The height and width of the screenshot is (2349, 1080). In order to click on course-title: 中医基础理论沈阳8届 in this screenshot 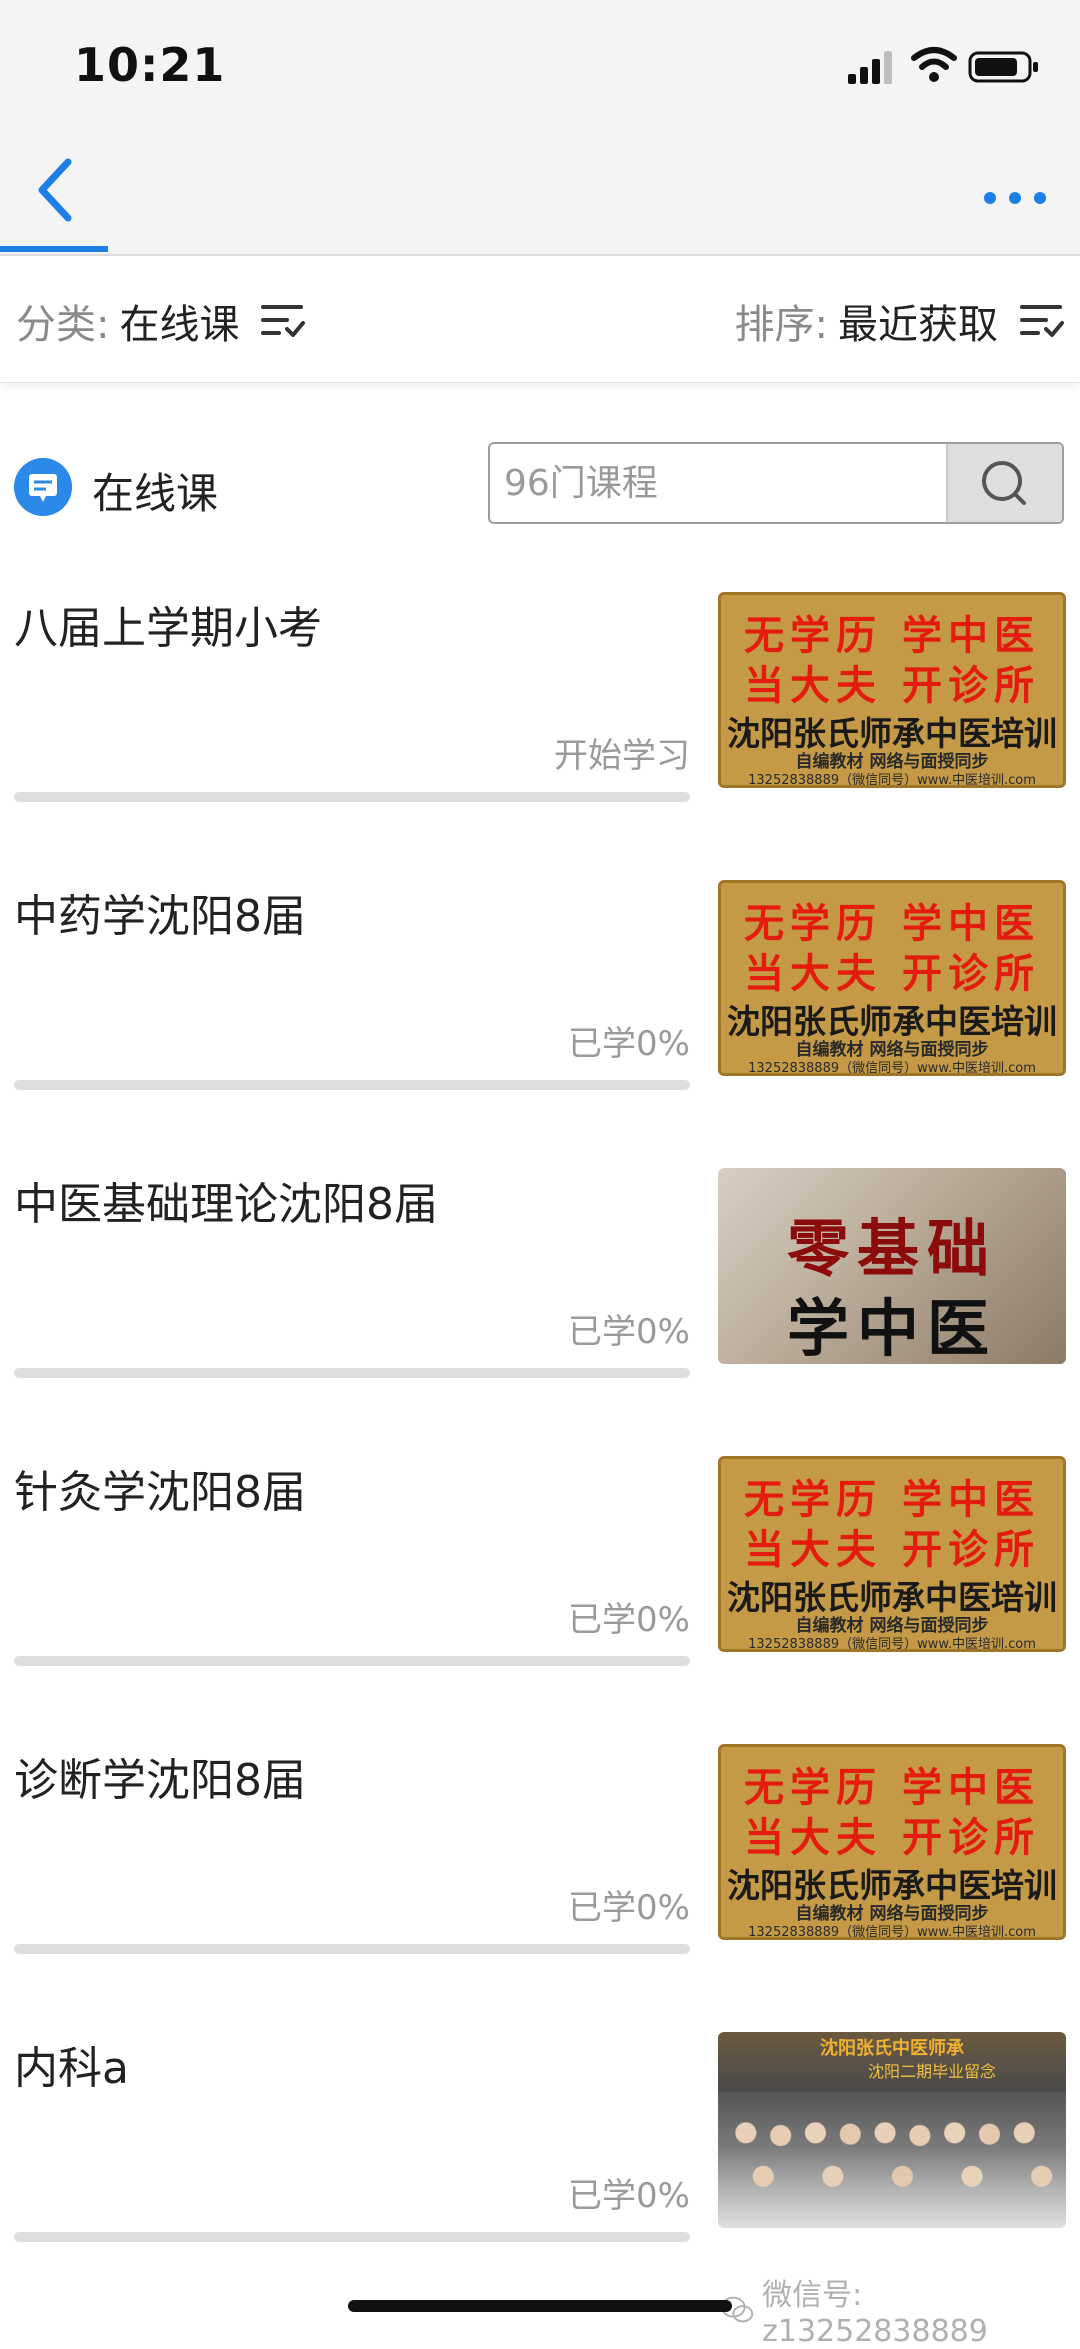, I will do `click(226, 1204)`.